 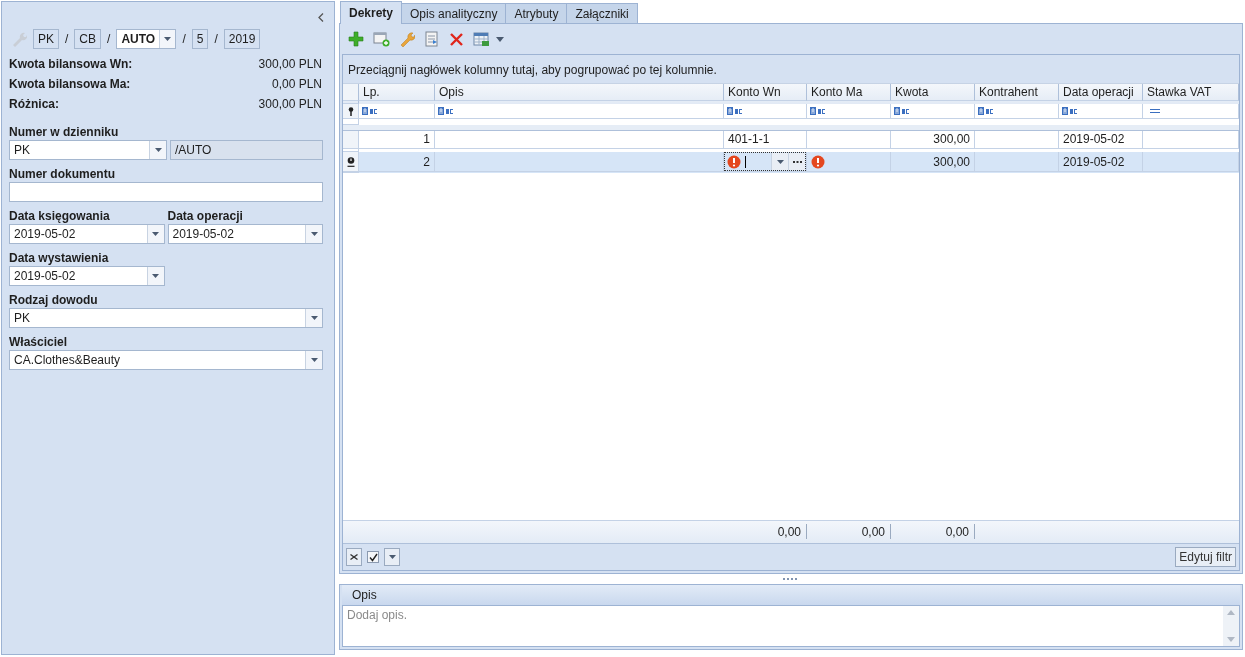 What do you see at coordinates (432, 39) in the screenshot?
I see `document-icon` at bounding box center [432, 39].